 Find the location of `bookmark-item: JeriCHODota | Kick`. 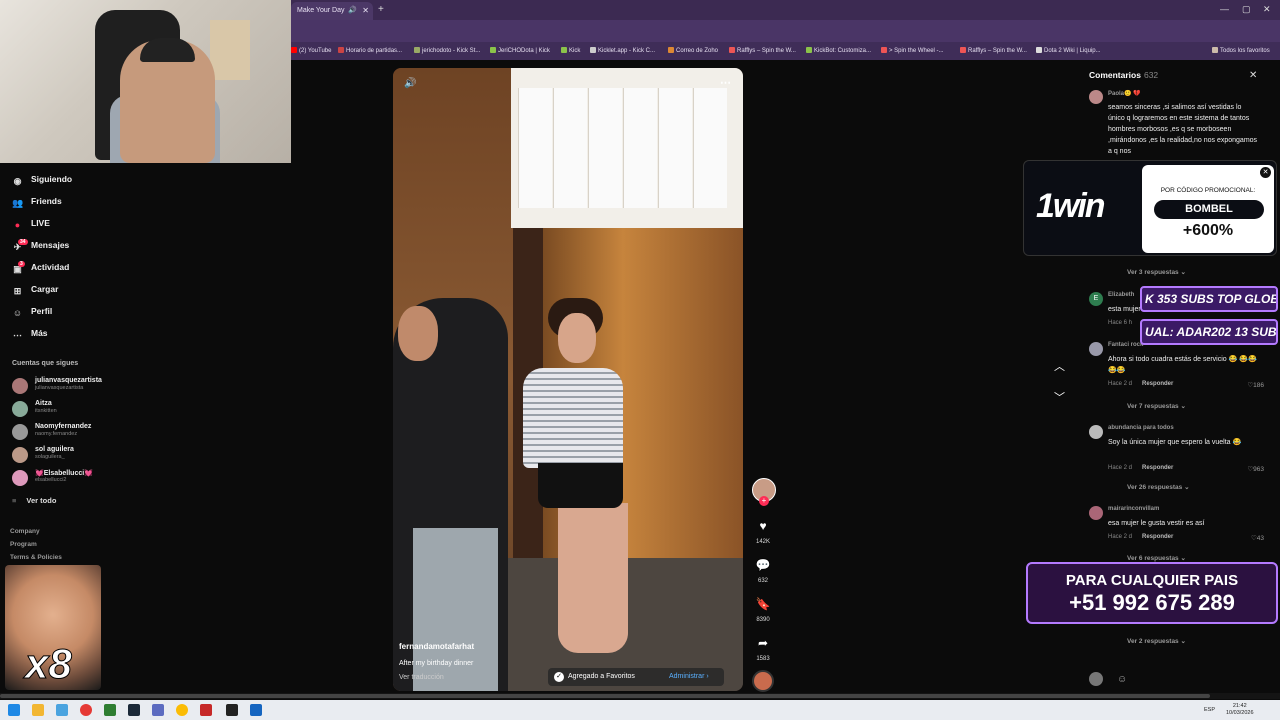

bookmark-item: JeriCHODota | Kick is located at coordinates (520, 50).